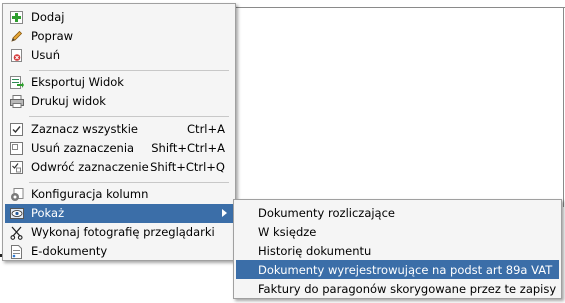 This screenshot has height=303, width=565. I want to click on menu-item-print-view: Drukuj widok, so click(119, 101).